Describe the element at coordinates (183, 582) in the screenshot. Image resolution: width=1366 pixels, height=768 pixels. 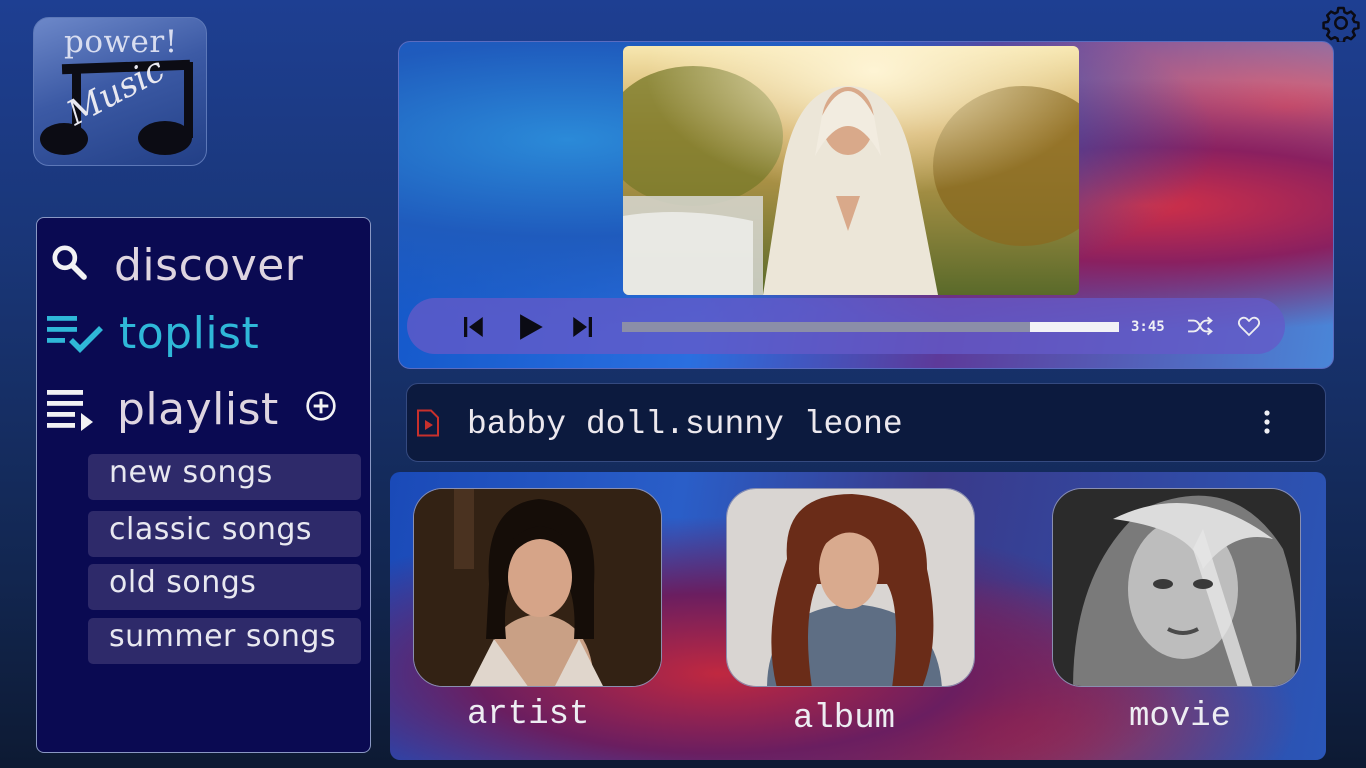
I see `playlist-item-label: old songs` at that location.